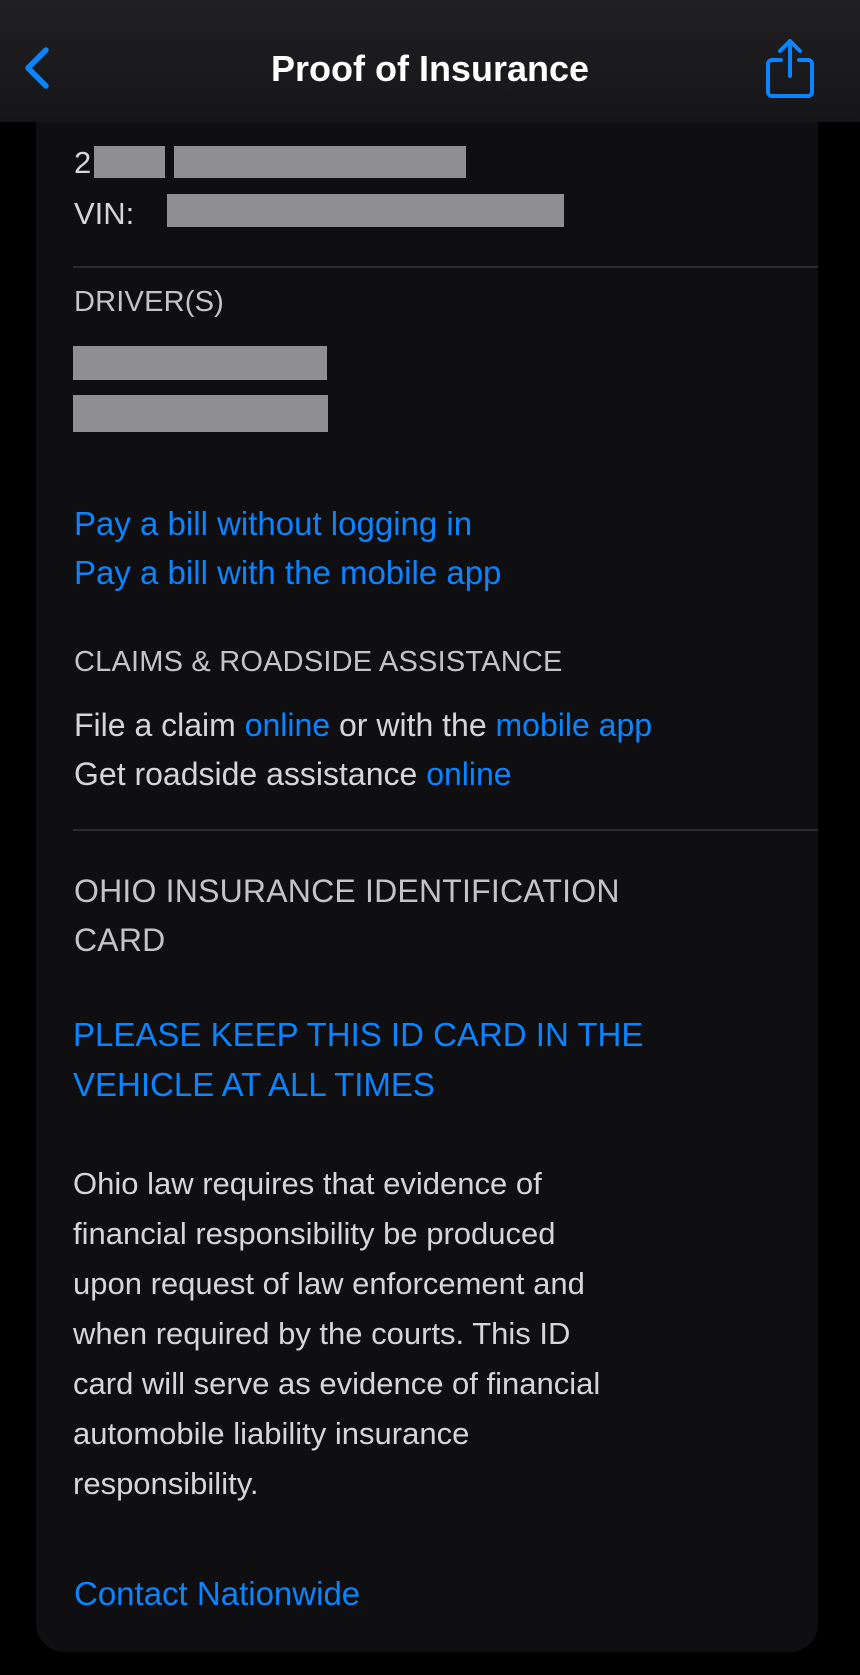 This screenshot has height=1675, width=860. I want to click on file-claim-mobile-app-link: mobile app, so click(574, 725).